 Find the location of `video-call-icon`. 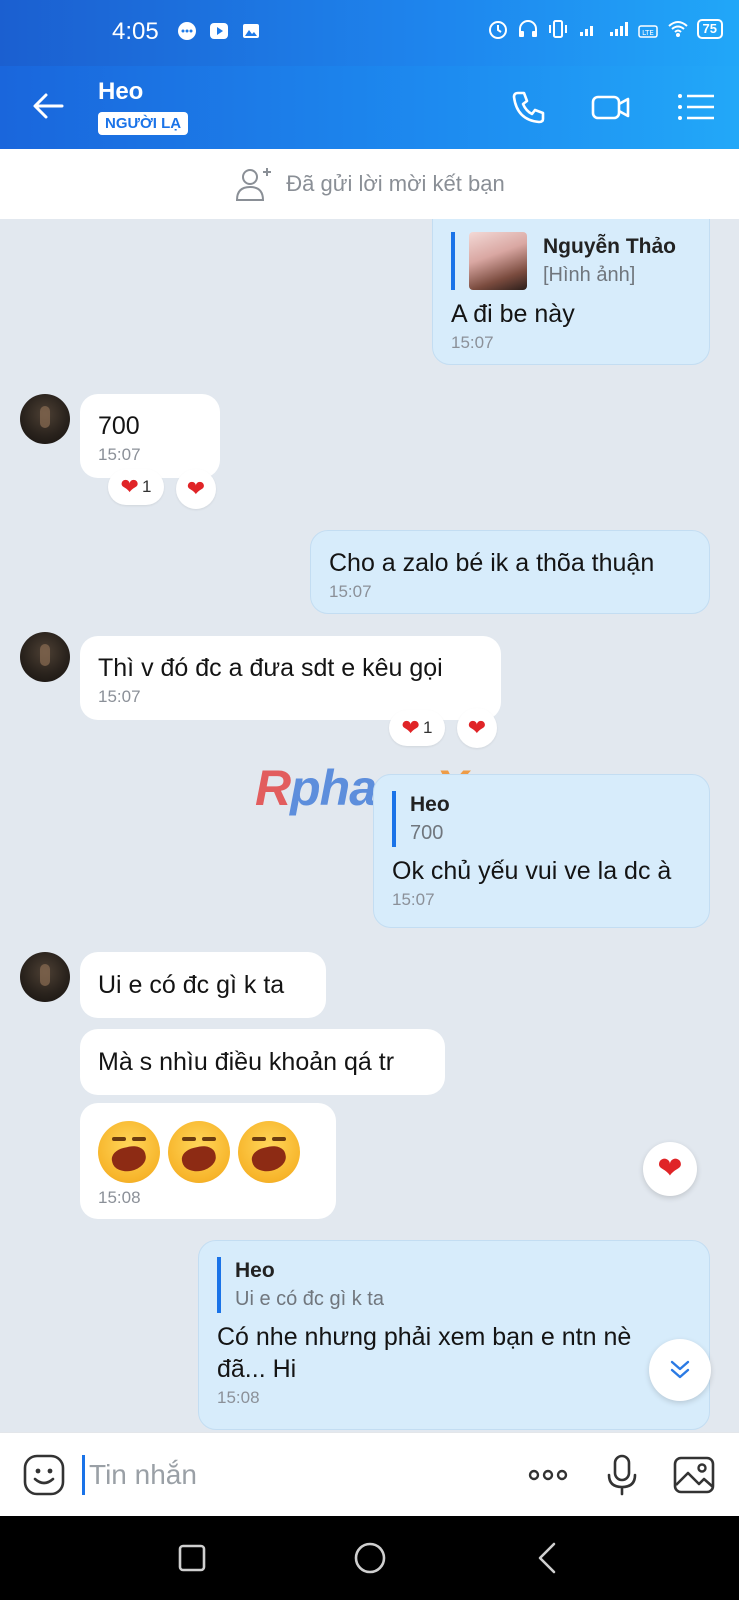

video-call-icon is located at coordinates (611, 107).